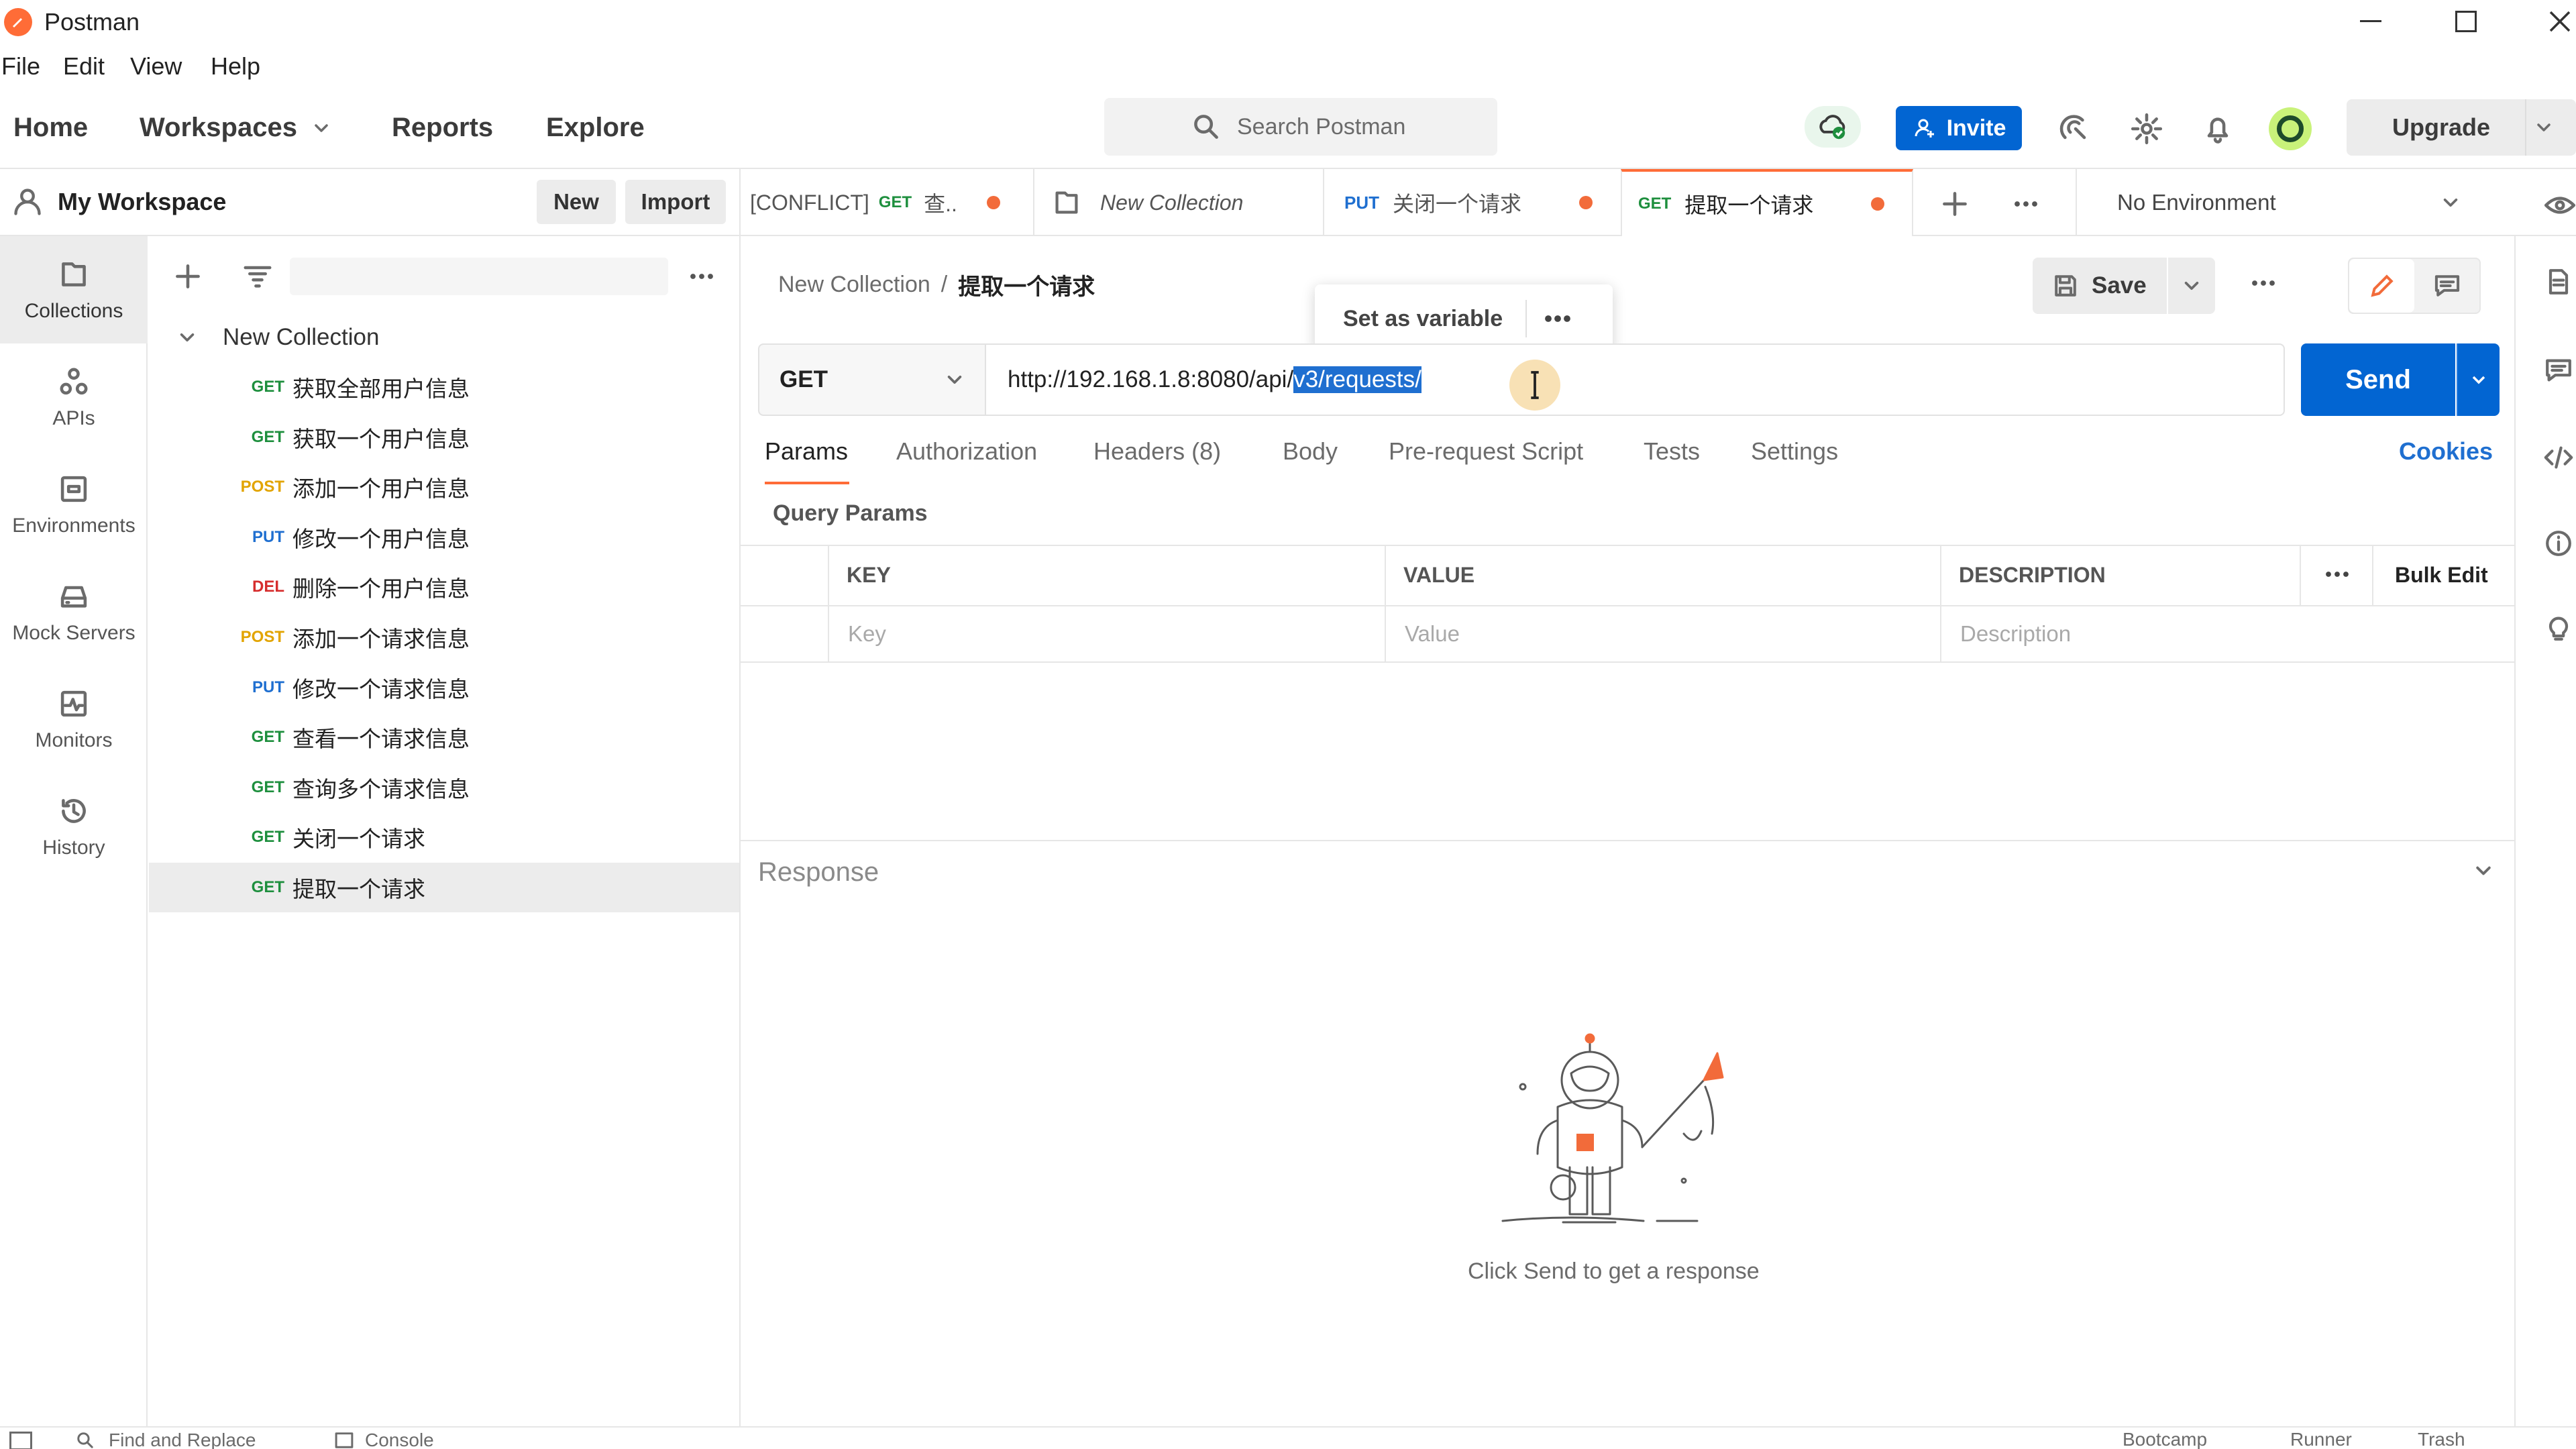 The height and width of the screenshot is (1449, 2576). What do you see at coordinates (2446, 286) in the screenshot?
I see `comments-mode-button` at bounding box center [2446, 286].